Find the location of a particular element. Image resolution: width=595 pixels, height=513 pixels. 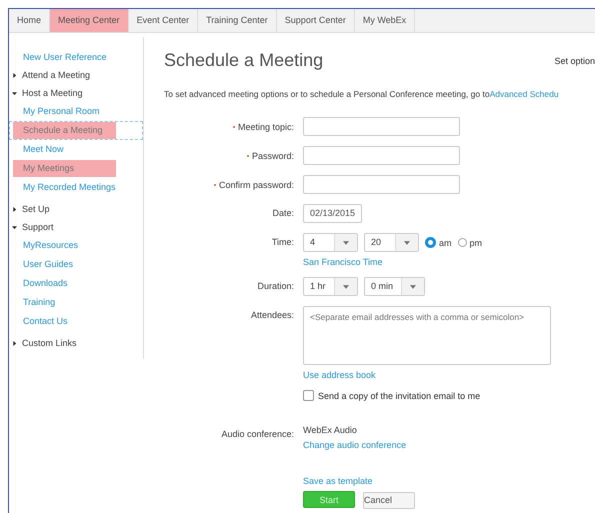

audio-value: WebEx Audio is located at coordinates (330, 430).